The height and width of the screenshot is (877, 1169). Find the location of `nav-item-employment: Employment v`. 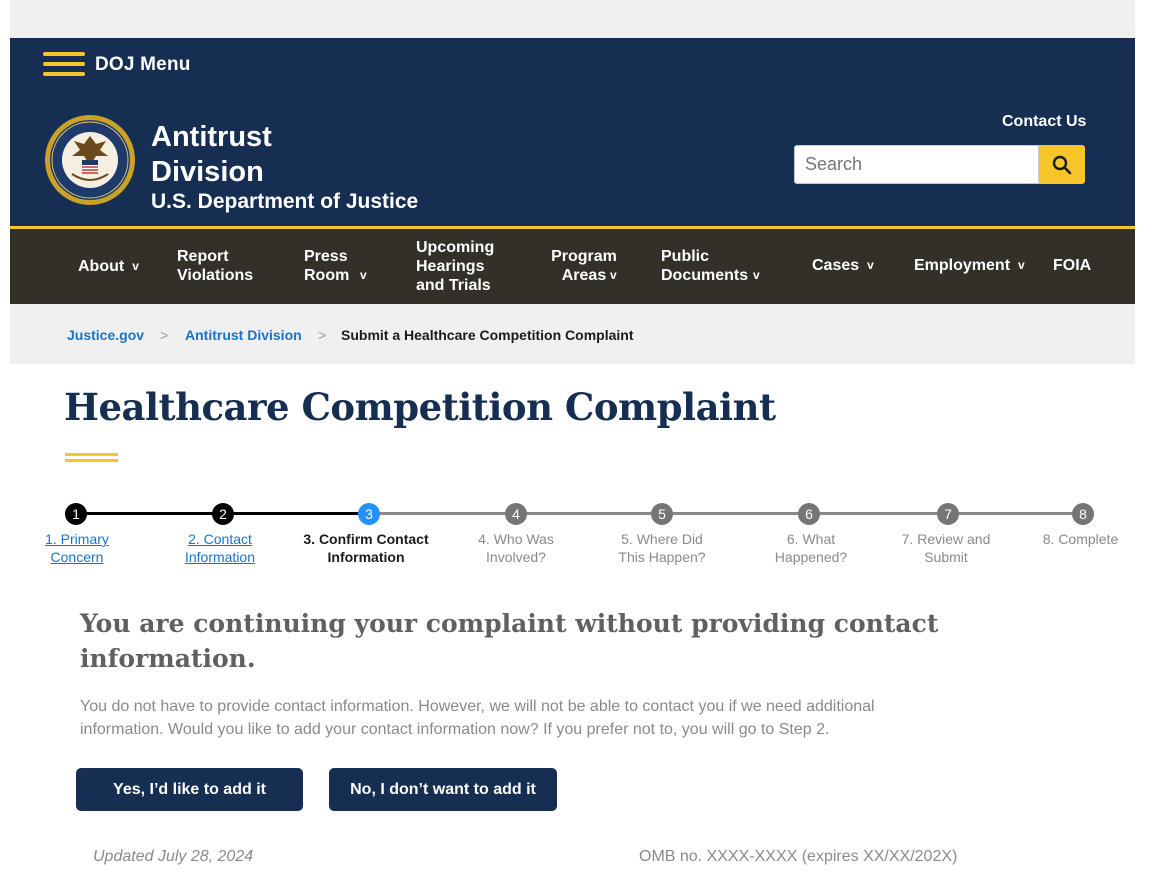

nav-item-employment: Employment v is located at coordinates (969, 265).